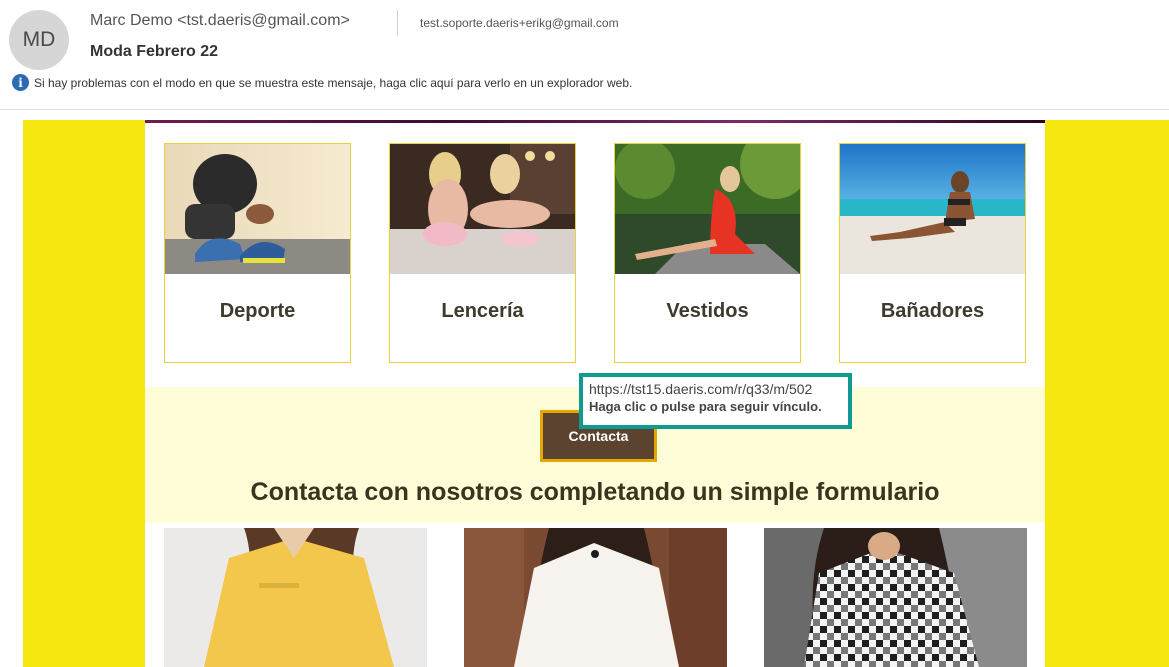 This screenshot has height=667, width=1169. I want to click on recipient-address: test.soporte.daeris+erikg@gmail.com, so click(519, 23).